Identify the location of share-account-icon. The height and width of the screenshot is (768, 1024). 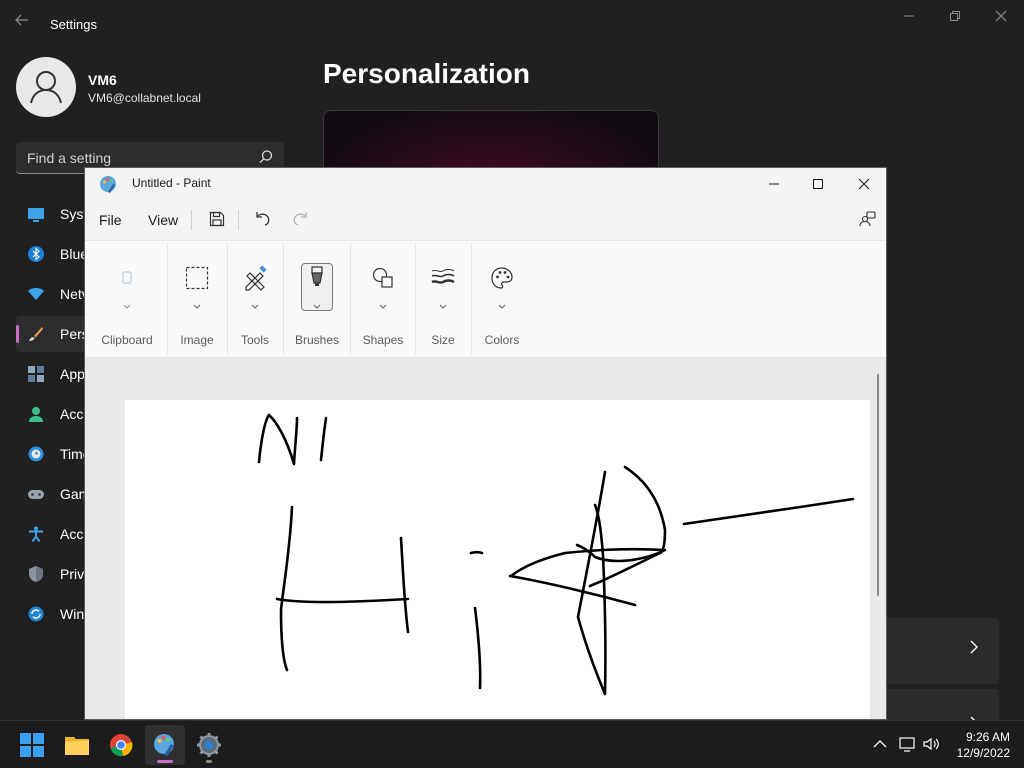
(868, 219).